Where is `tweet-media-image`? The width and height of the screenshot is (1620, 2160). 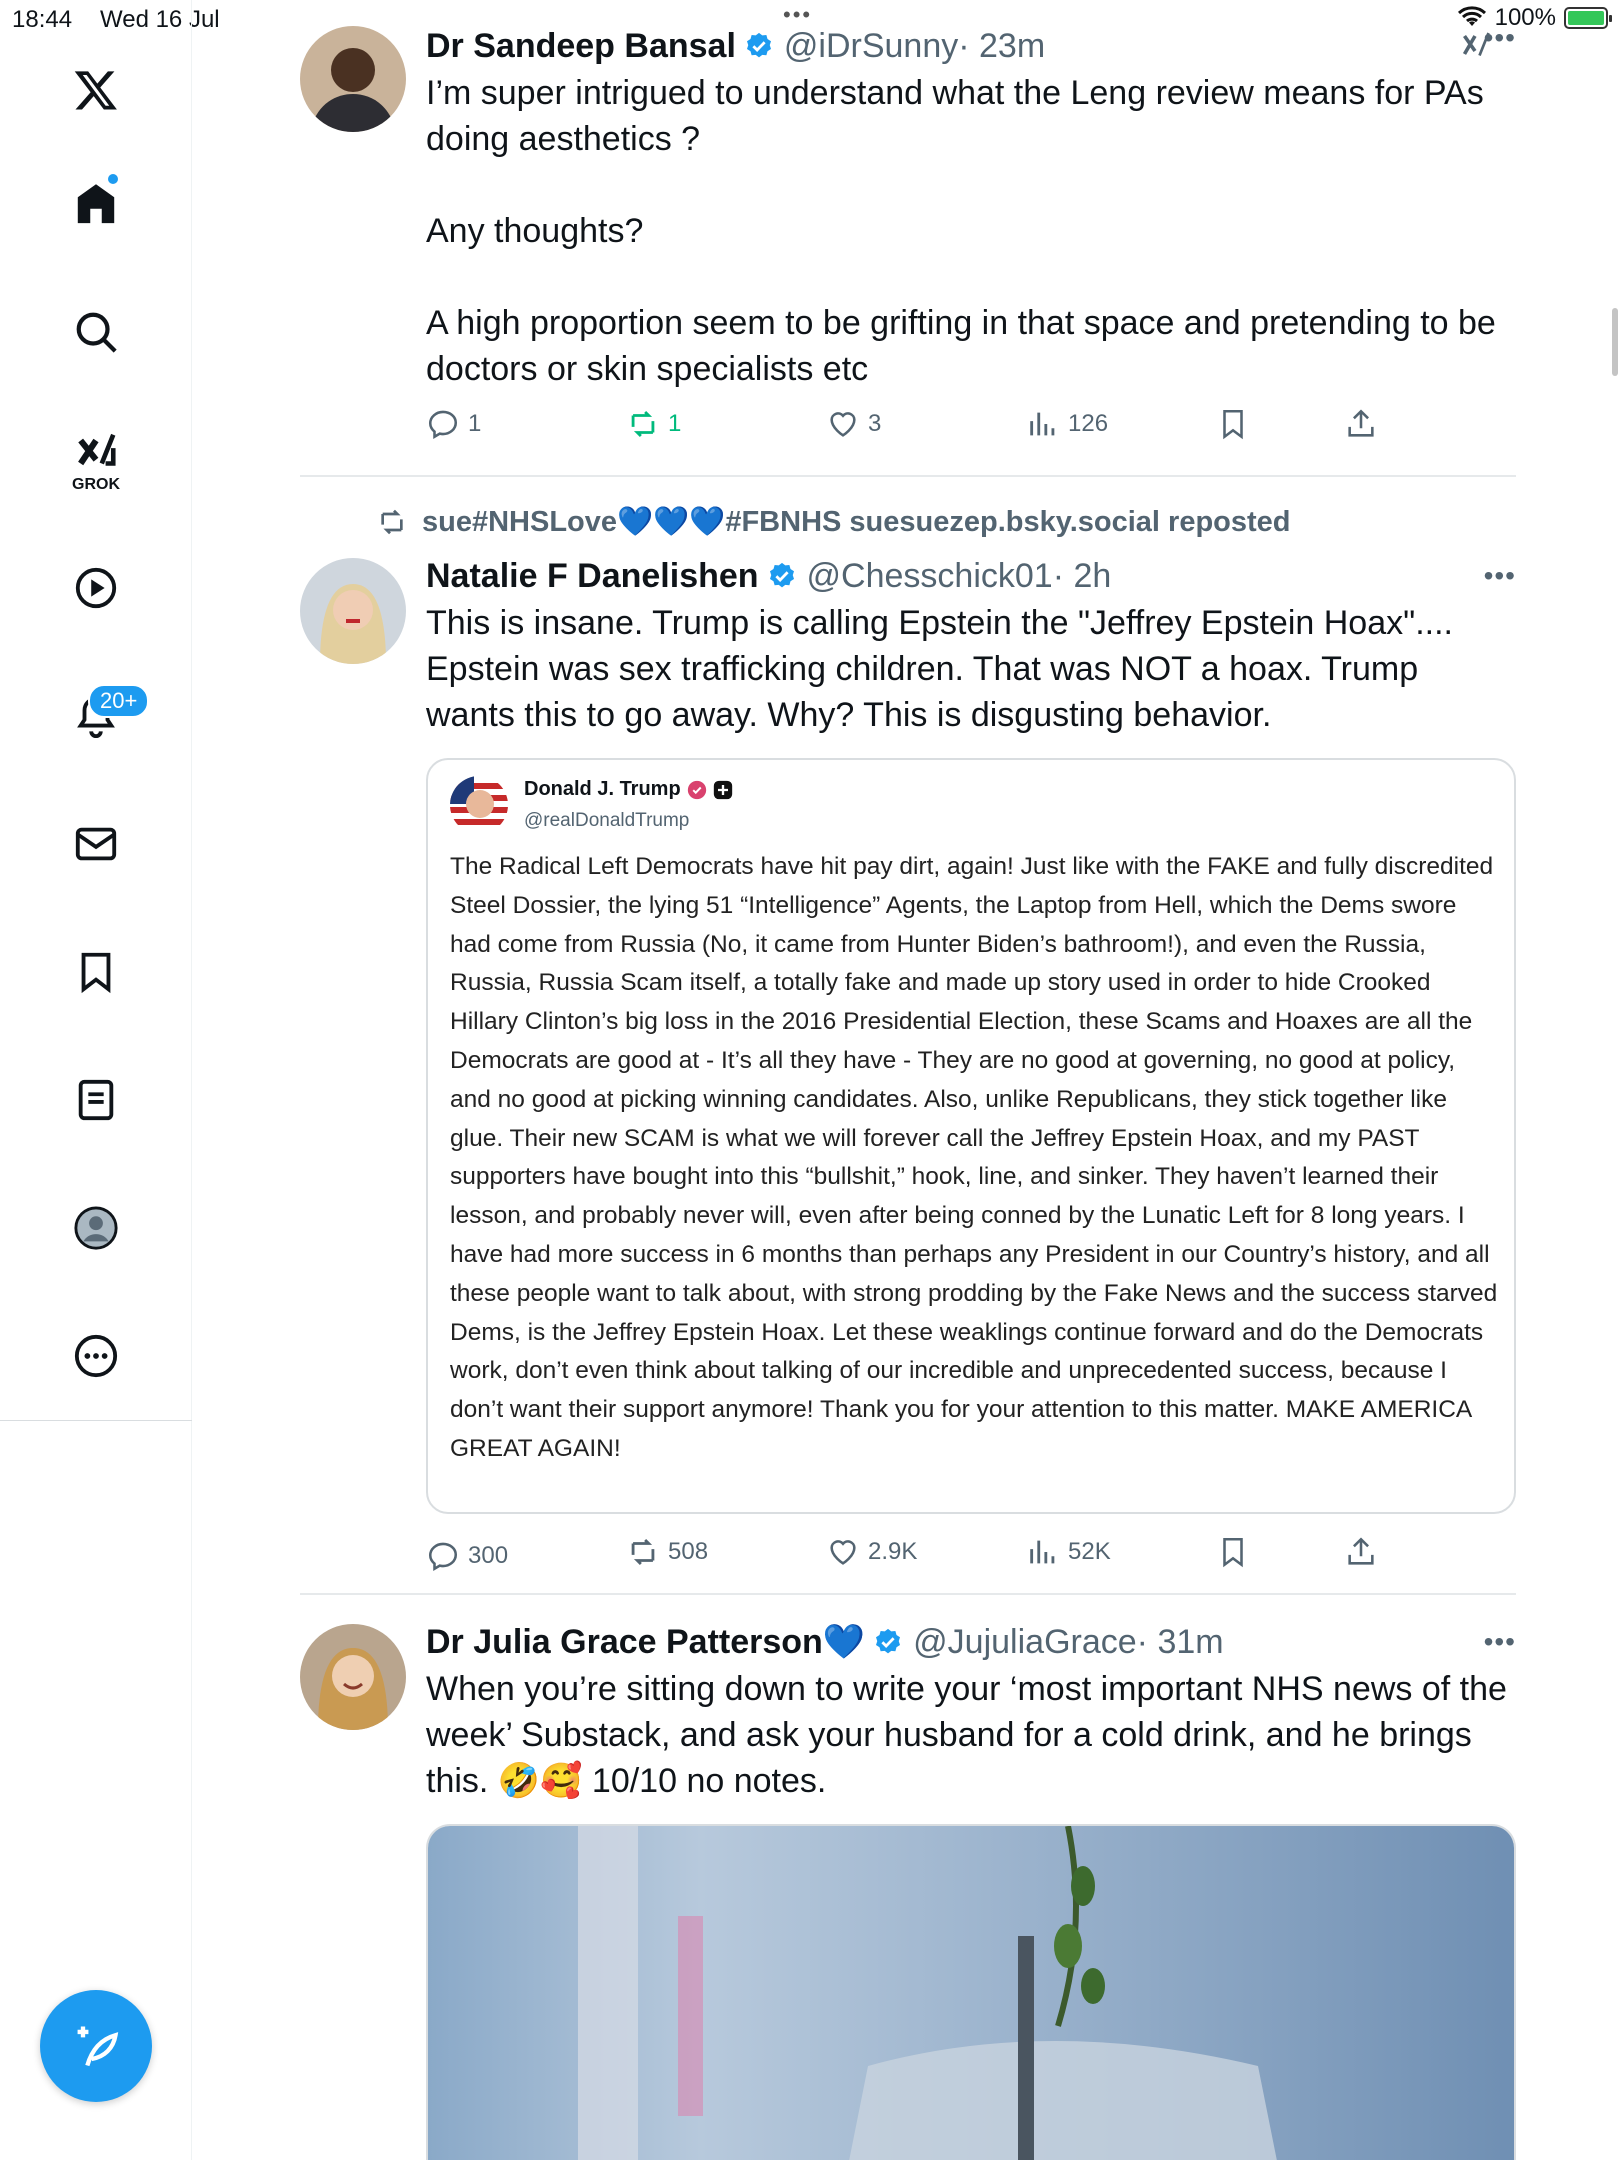 tweet-media-image is located at coordinates (971, 1992).